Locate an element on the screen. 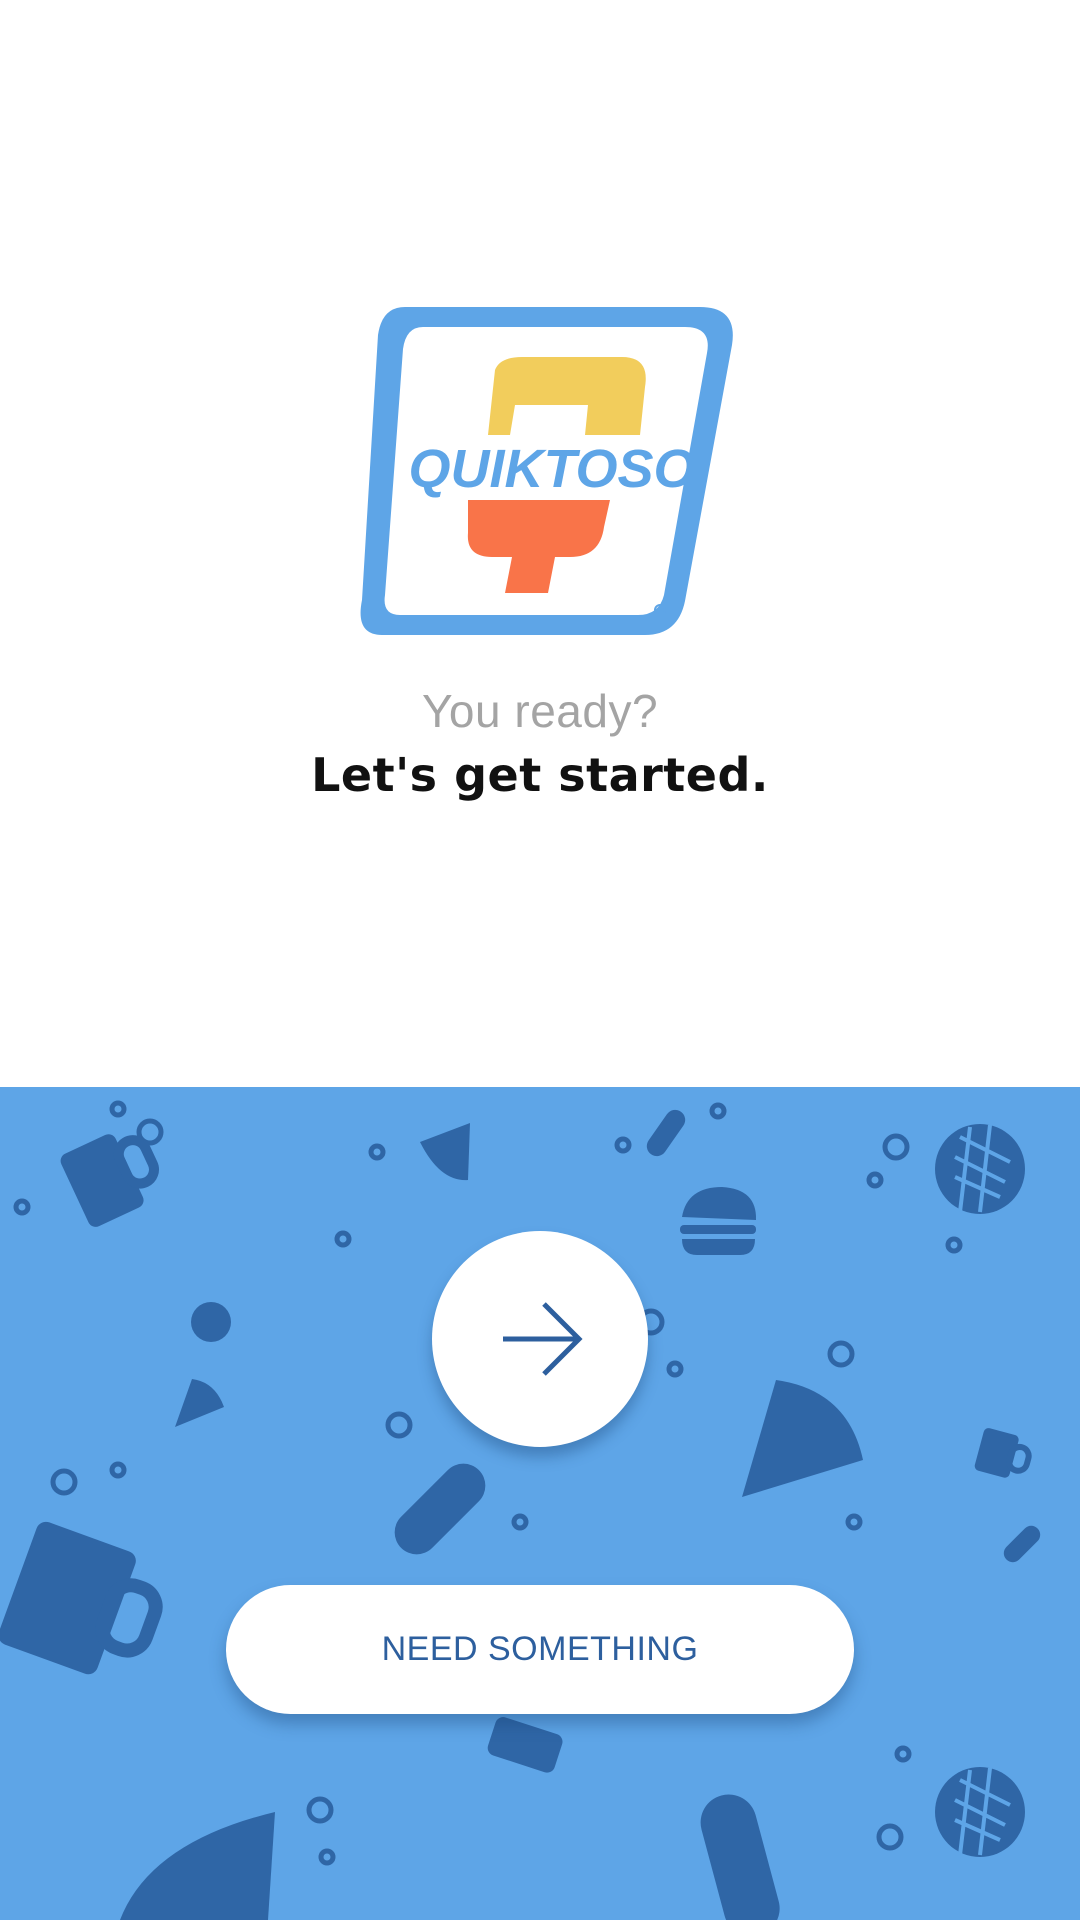 The image size is (1080, 1920). waffle-icon is located at coordinates (211, 1322).